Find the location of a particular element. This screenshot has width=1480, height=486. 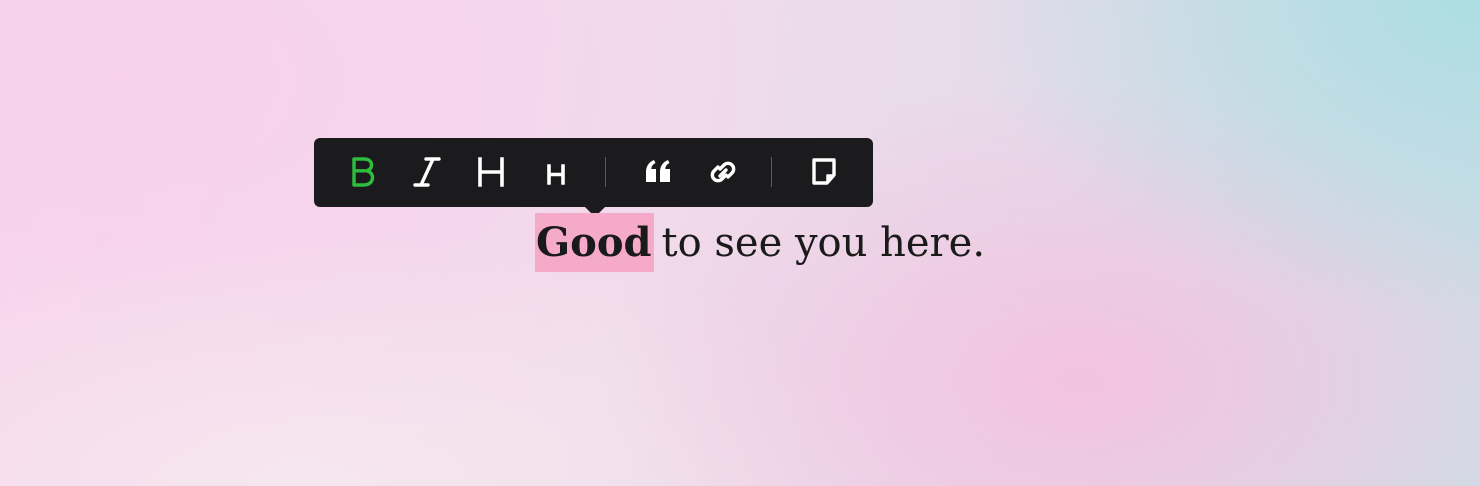

italic-icon is located at coordinates (427, 172).